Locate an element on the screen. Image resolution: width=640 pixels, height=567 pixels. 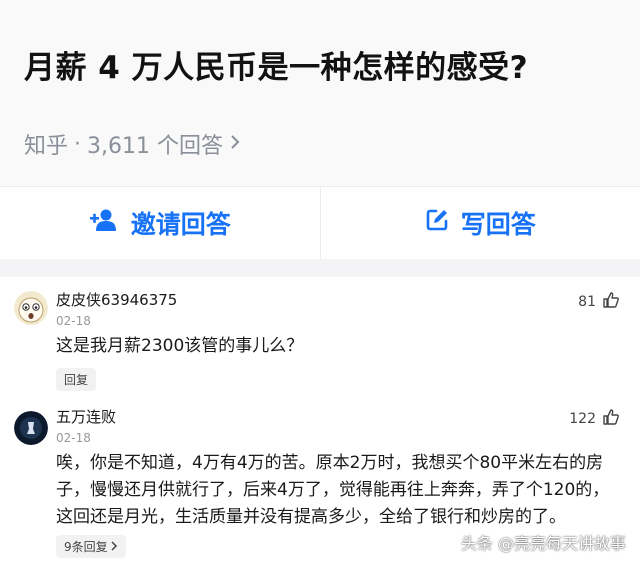
source-label: 知乎 is located at coordinates (46, 144).